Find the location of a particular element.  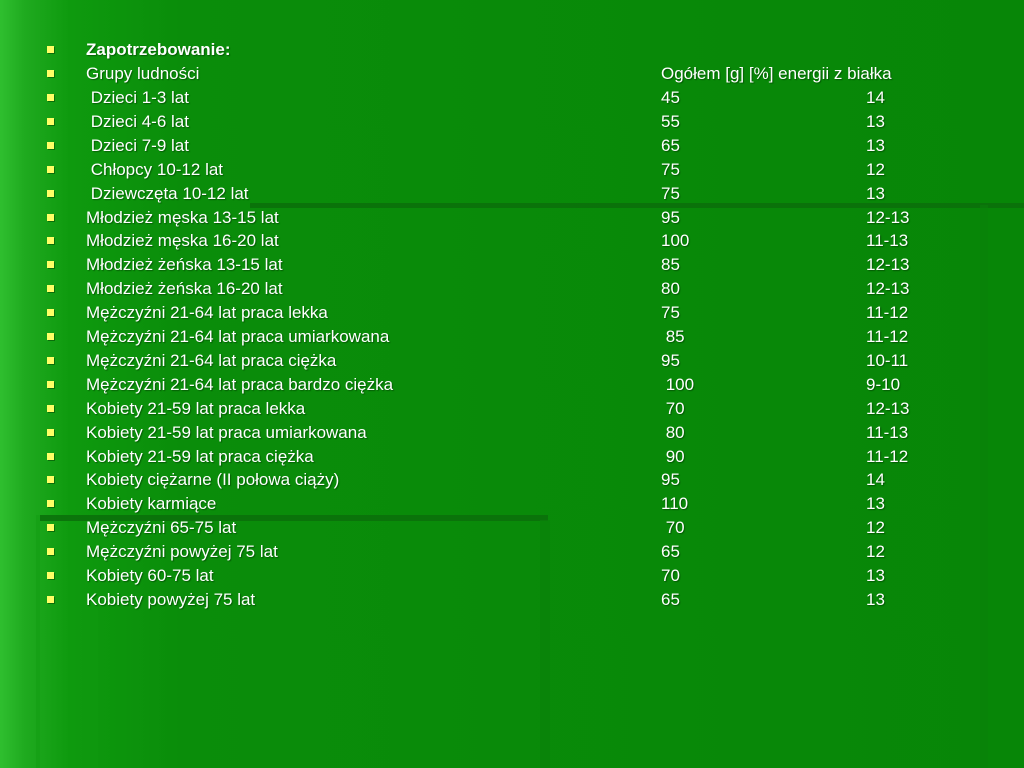

table-row: Mężczyźni powyżej 75 lat 65 12 is located at coordinates (512, 552).